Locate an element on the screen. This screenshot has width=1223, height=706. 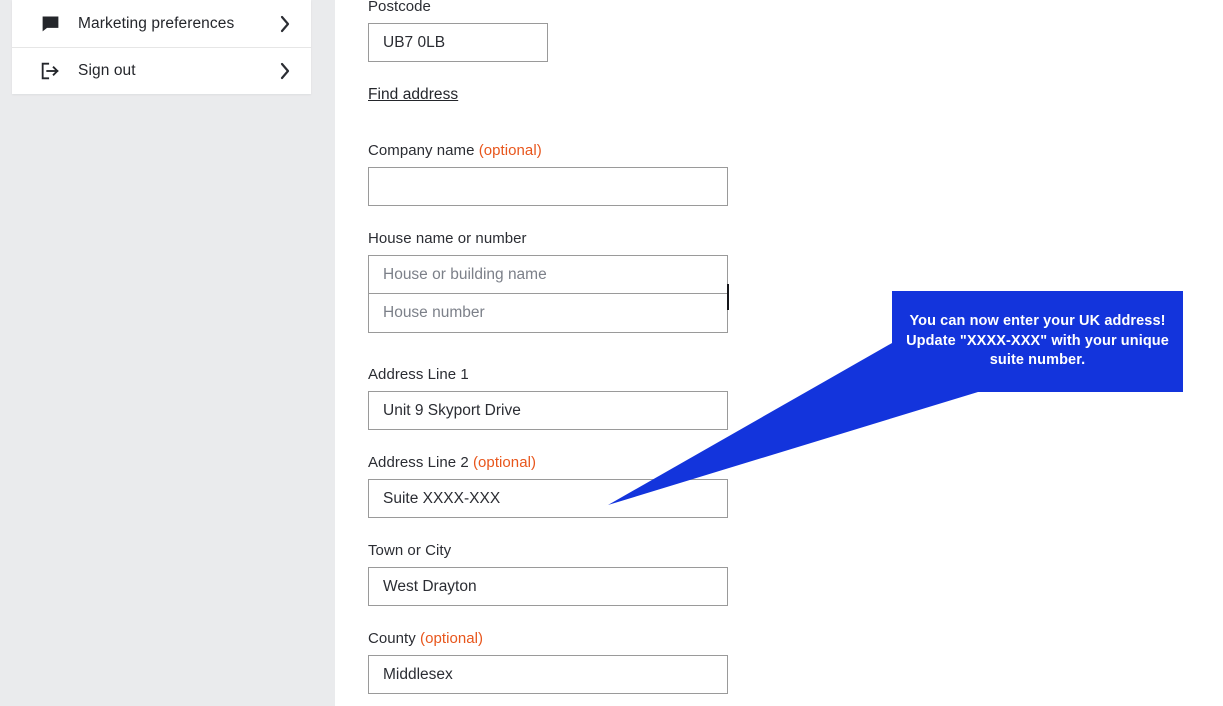
field-group-house: House name or number is located at coordinates (548, 281).